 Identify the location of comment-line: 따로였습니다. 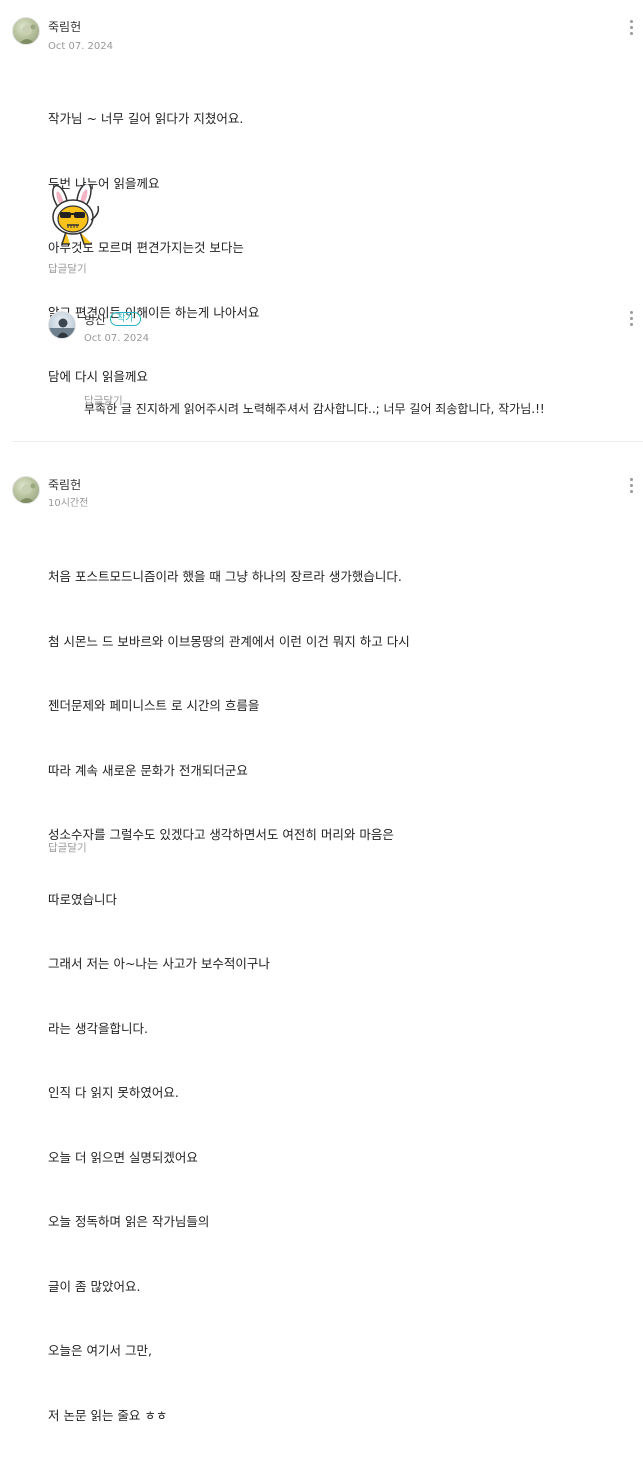
(83, 899).